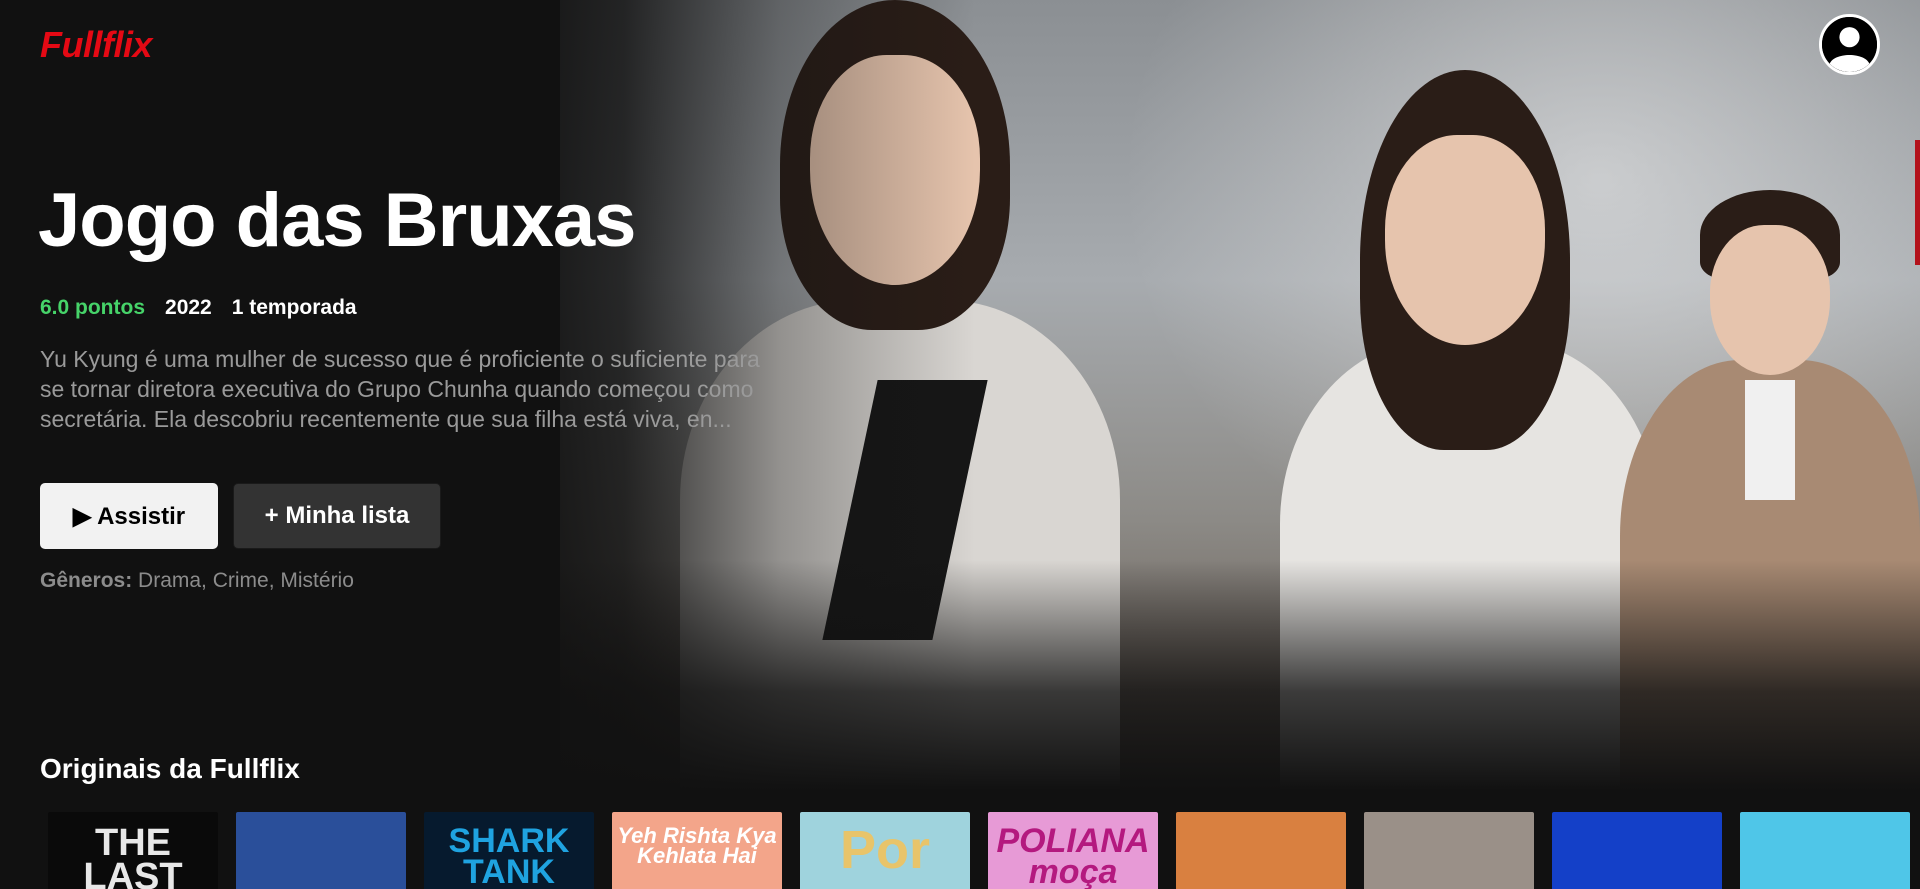 This screenshot has width=1920, height=889. What do you see at coordinates (93, 307) in the screenshot?
I see `featured-score: 6.0 pontos` at bounding box center [93, 307].